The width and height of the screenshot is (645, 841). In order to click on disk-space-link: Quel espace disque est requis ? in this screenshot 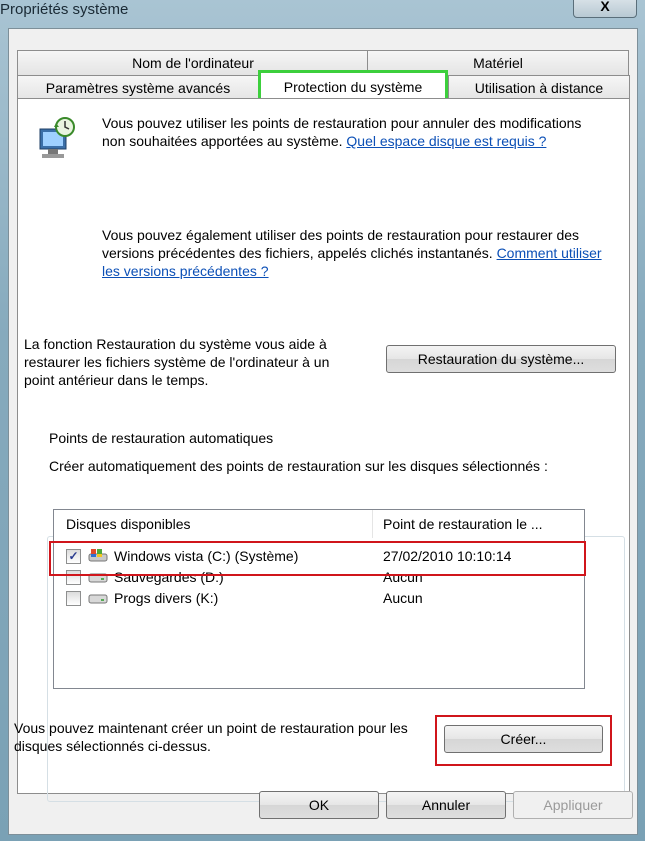, I will do `click(446, 141)`.